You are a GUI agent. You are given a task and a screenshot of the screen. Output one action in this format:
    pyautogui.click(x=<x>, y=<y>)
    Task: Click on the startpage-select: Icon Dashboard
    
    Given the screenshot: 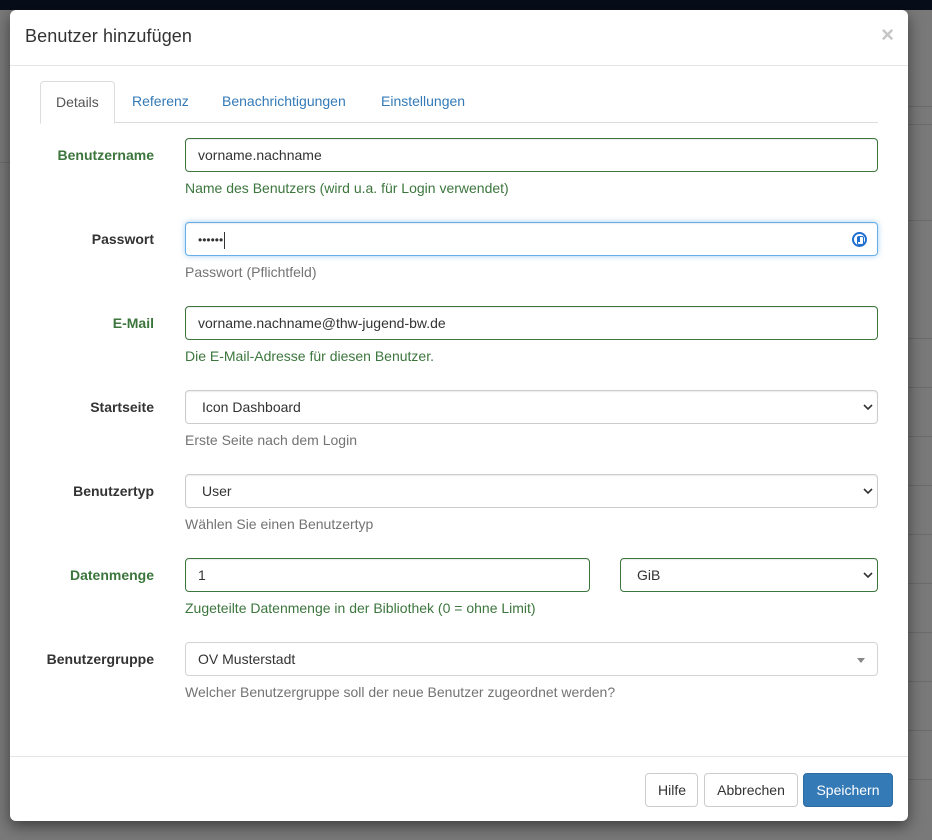 What is the action you would take?
    pyautogui.click(x=531, y=407)
    